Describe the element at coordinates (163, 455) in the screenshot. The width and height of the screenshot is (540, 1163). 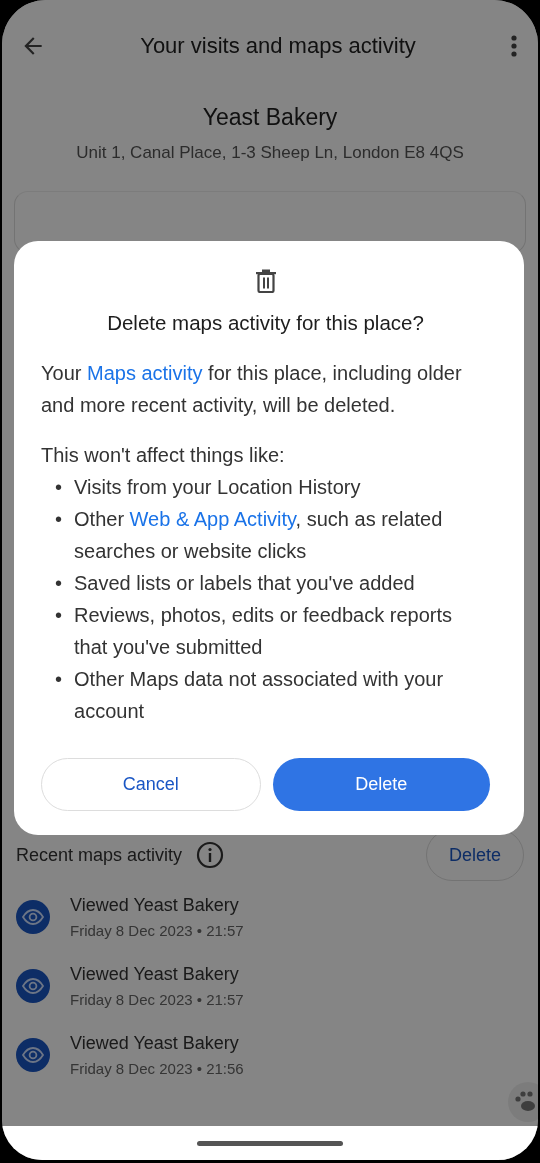
I see `list-heading: This won't affect things like:` at that location.